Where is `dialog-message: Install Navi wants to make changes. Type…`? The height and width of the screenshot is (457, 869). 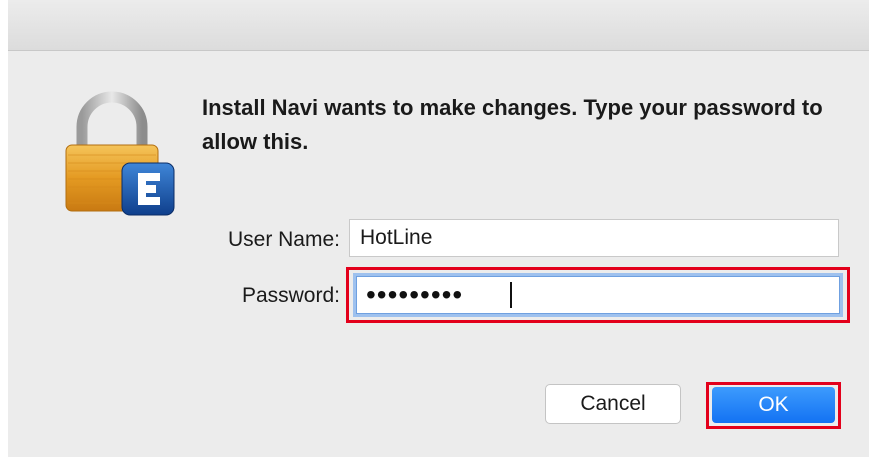
dialog-message: Install Navi wants to make changes. Type… is located at coordinates (512, 124).